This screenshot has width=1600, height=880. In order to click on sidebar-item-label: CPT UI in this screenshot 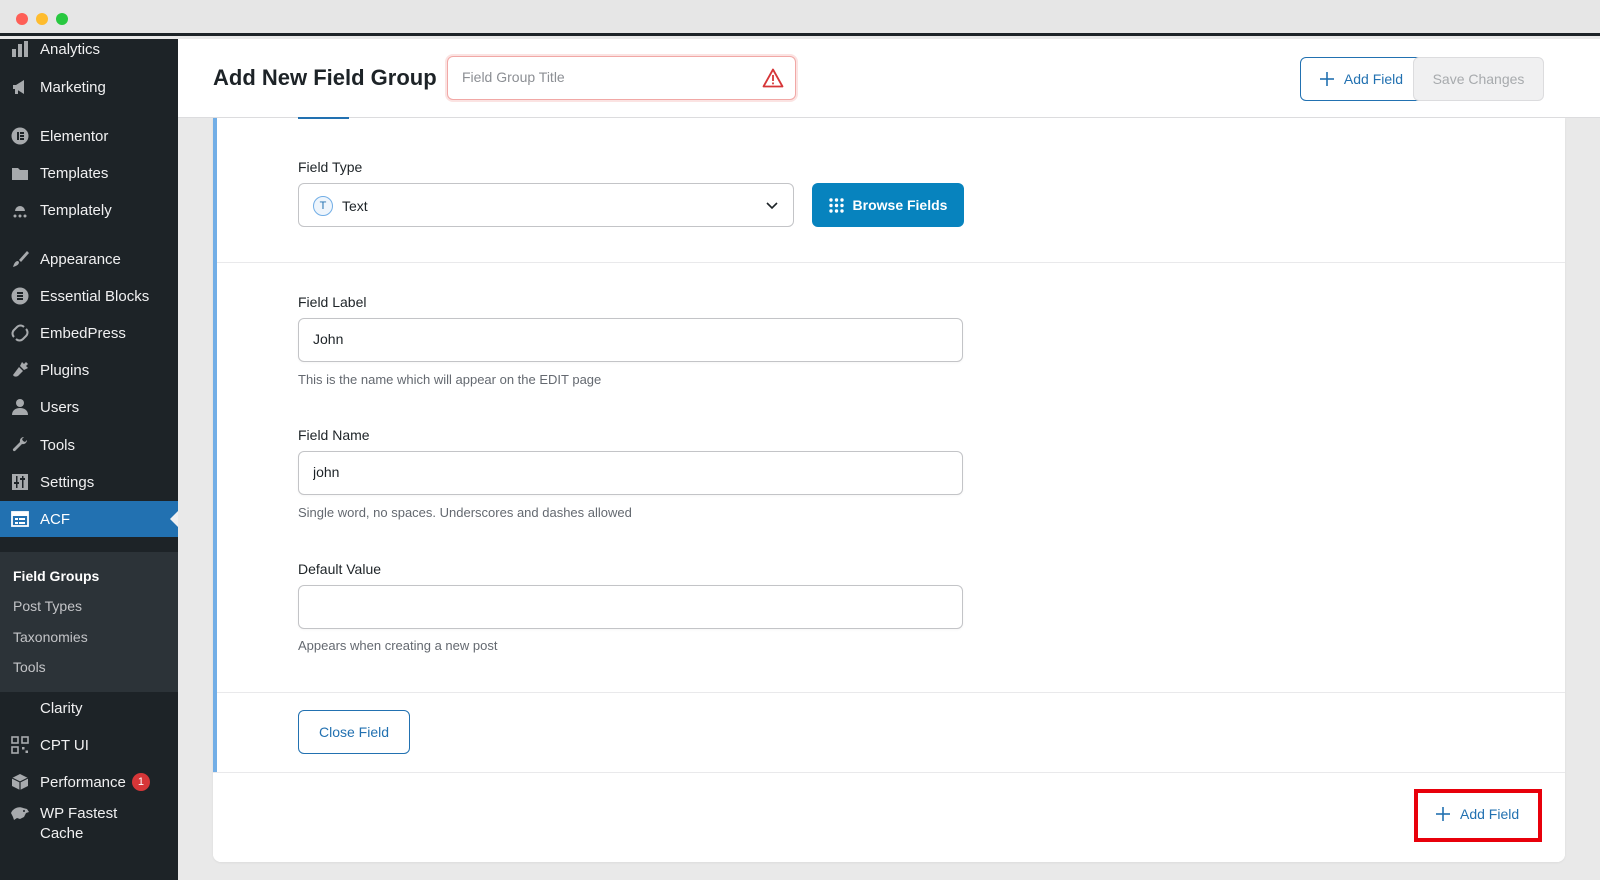, I will do `click(64, 745)`.